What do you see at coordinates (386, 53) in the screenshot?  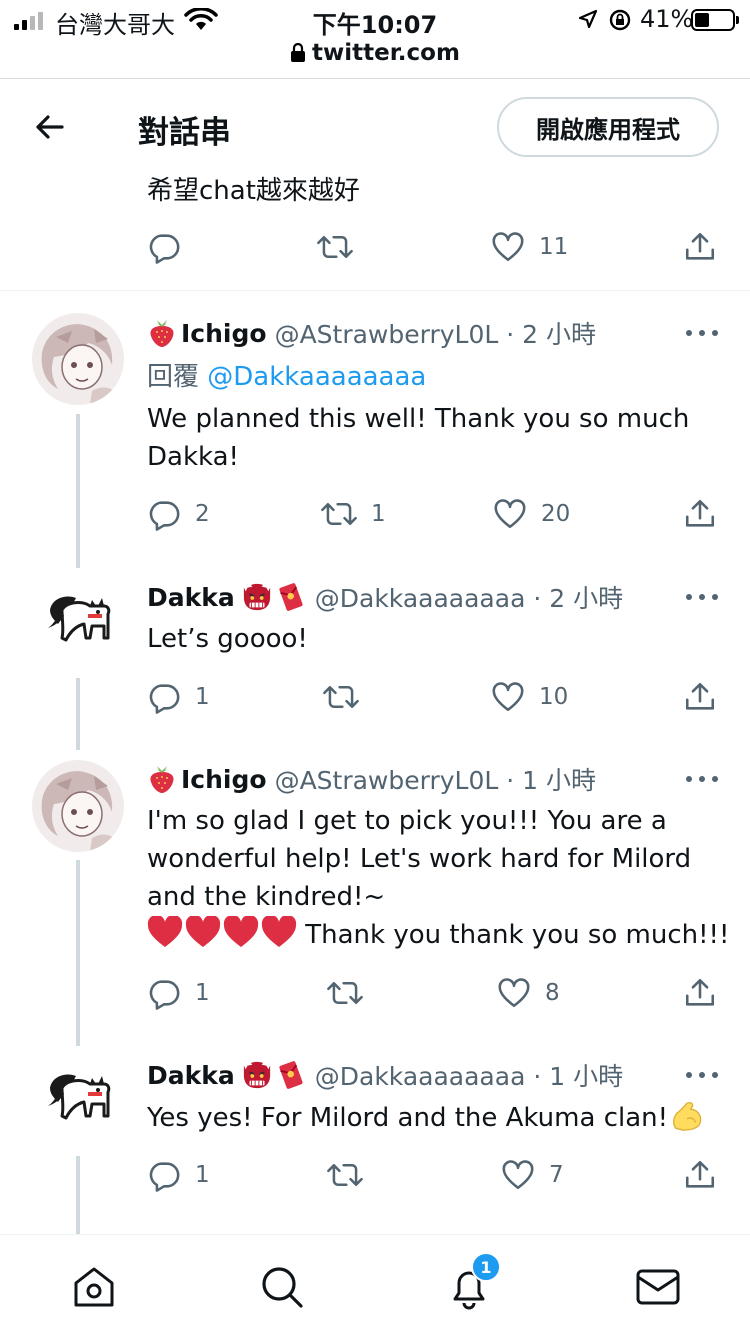 I see `url-text: twitter.com` at bounding box center [386, 53].